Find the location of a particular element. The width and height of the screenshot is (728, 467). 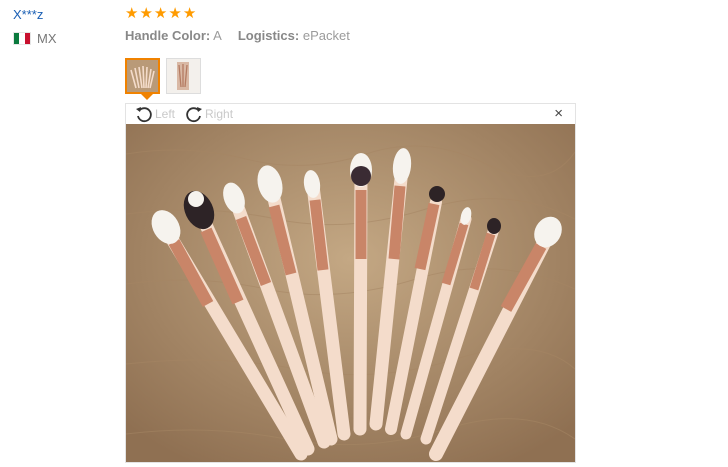

review-thumbnails is located at coordinates (163, 76).